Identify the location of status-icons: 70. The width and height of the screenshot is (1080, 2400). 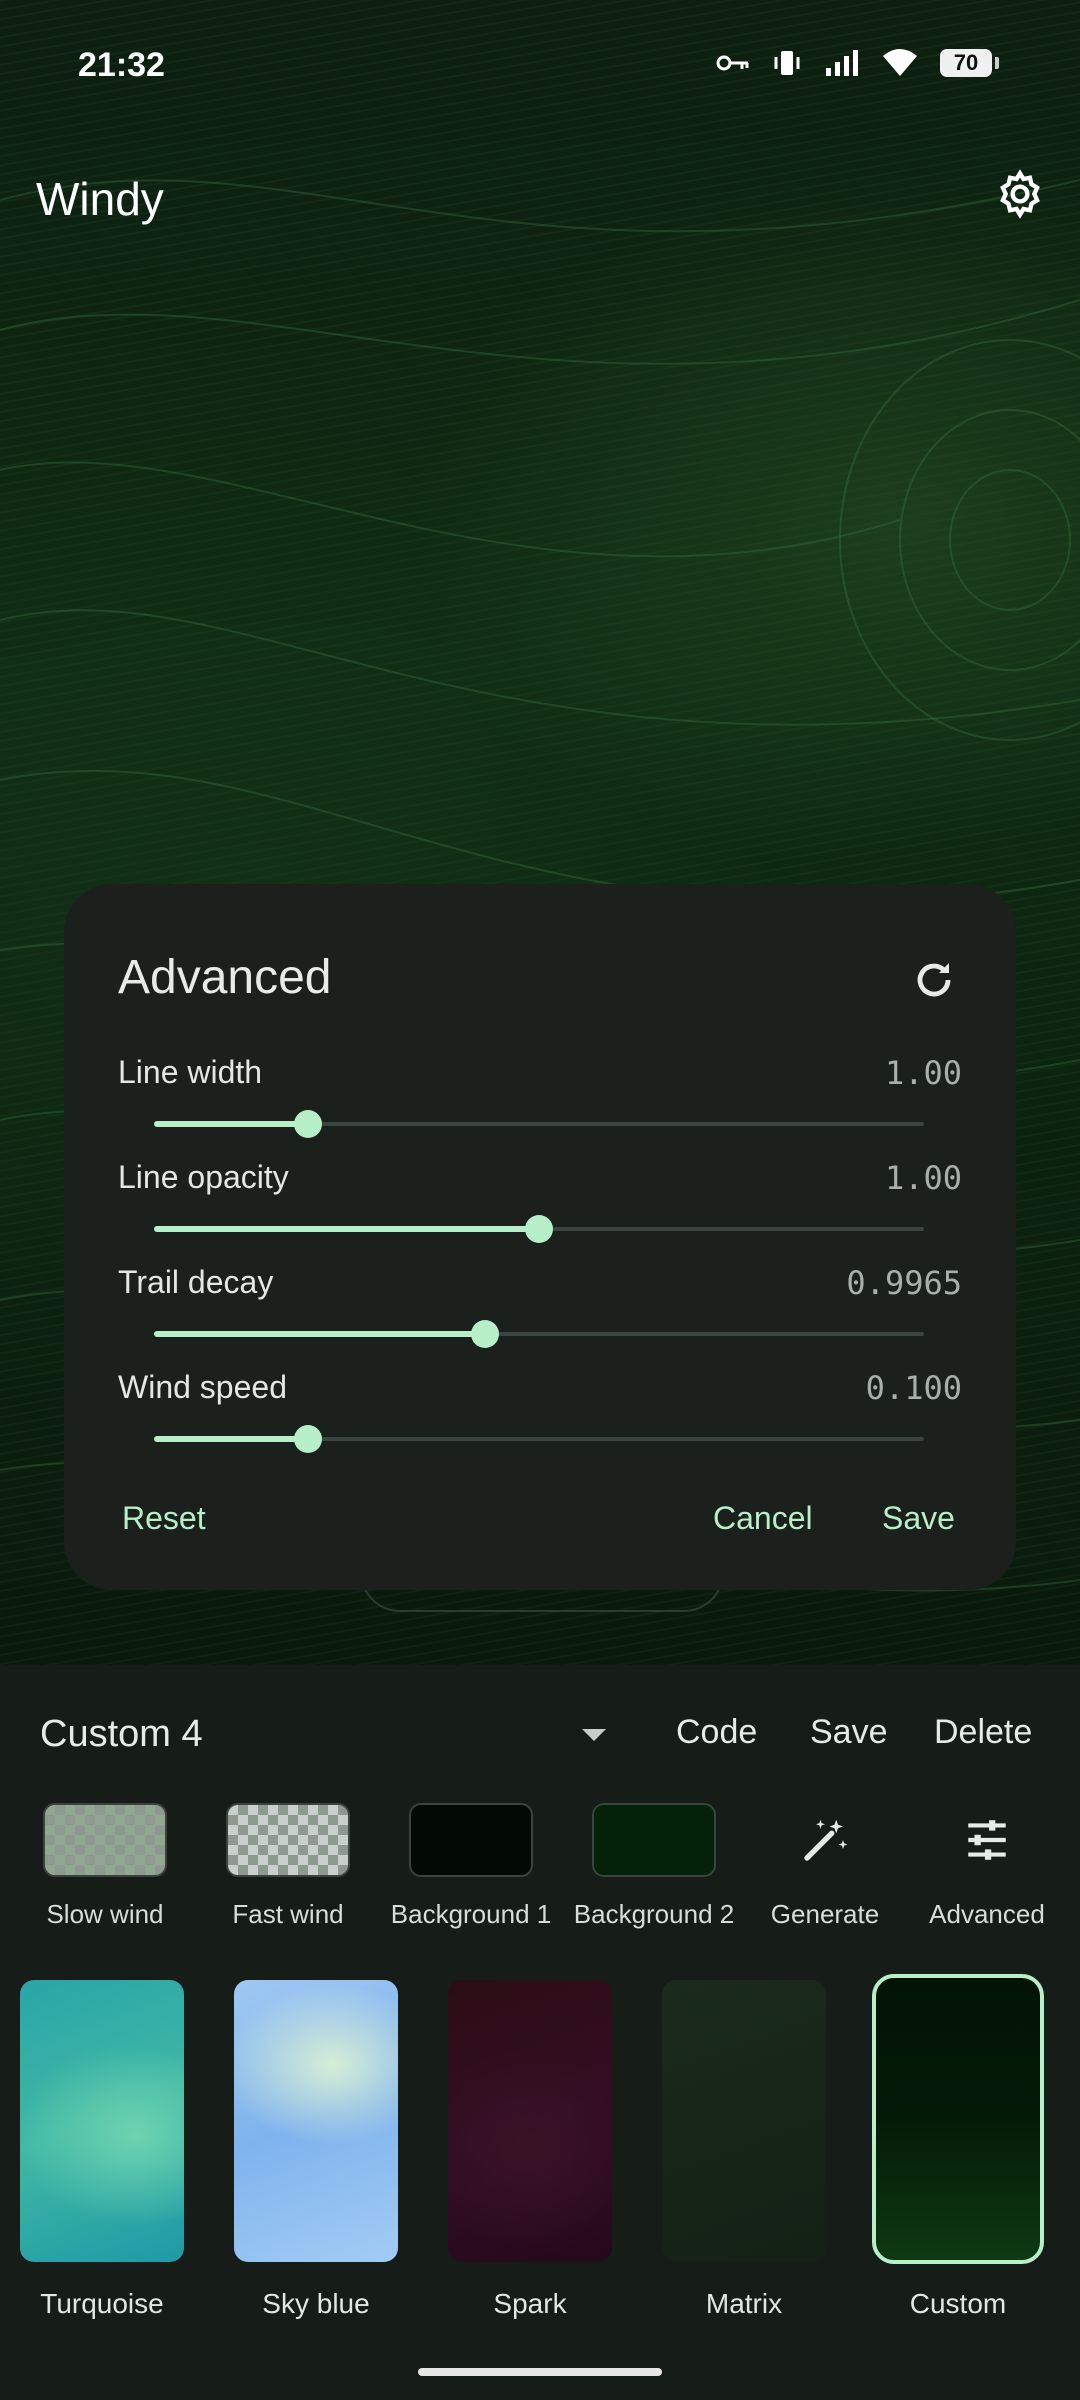
(857, 63).